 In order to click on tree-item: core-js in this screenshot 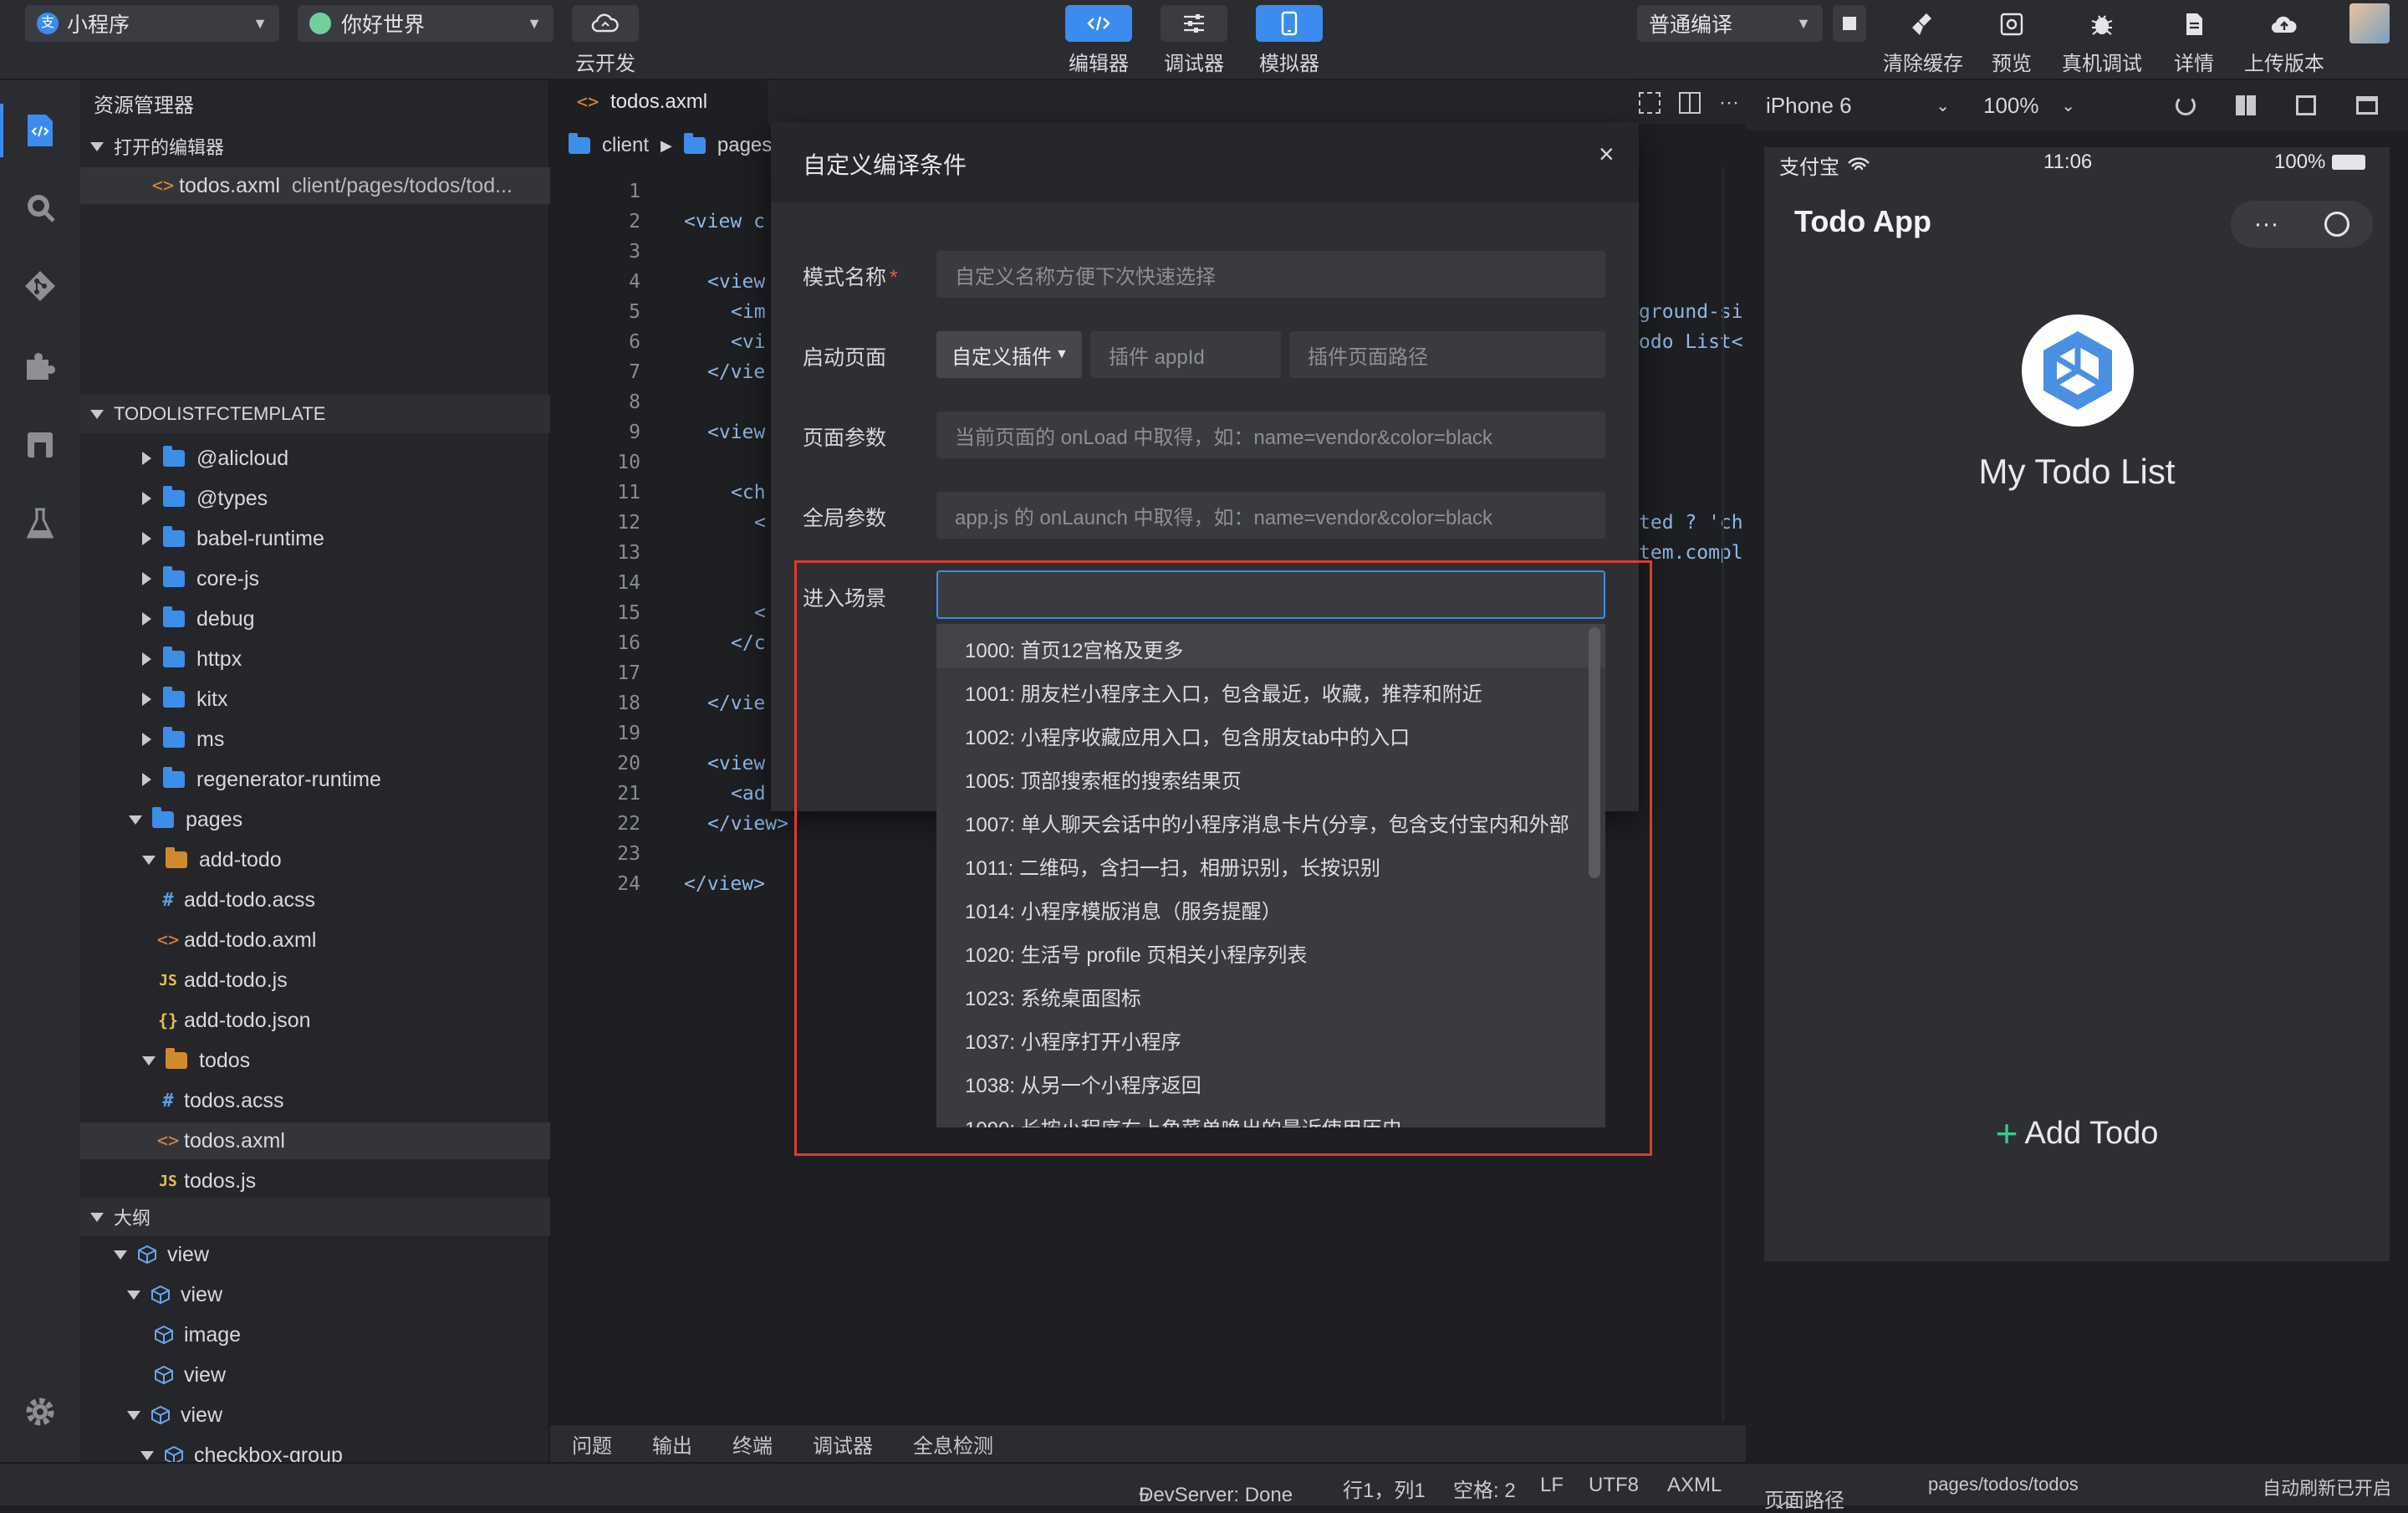, I will do `click(315, 578)`.